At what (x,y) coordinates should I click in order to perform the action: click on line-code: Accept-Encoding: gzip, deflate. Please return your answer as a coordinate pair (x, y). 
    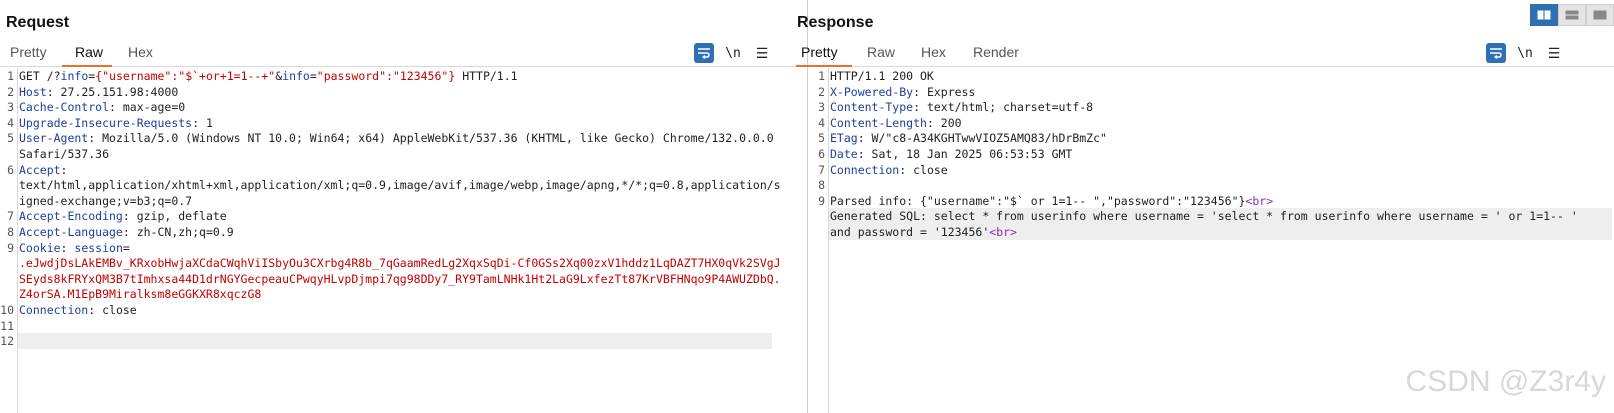
    Looking at the image, I should click on (123, 216).